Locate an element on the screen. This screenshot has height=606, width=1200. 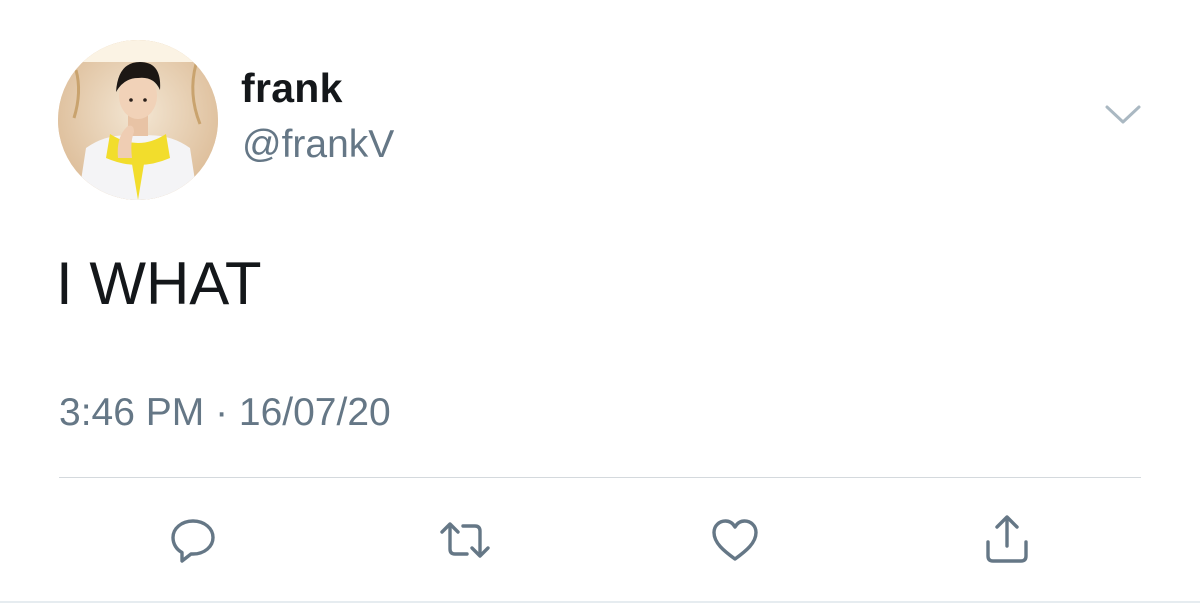
display-name: frank is located at coordinates (292, 88).